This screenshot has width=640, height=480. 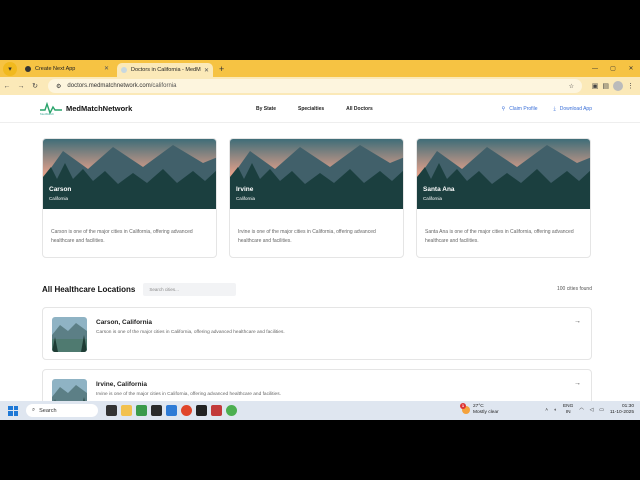 What do you see at coordinates (554, 109) in the screenshot?
I see `download-icon: ⤓` at bounding box center [554, 109].